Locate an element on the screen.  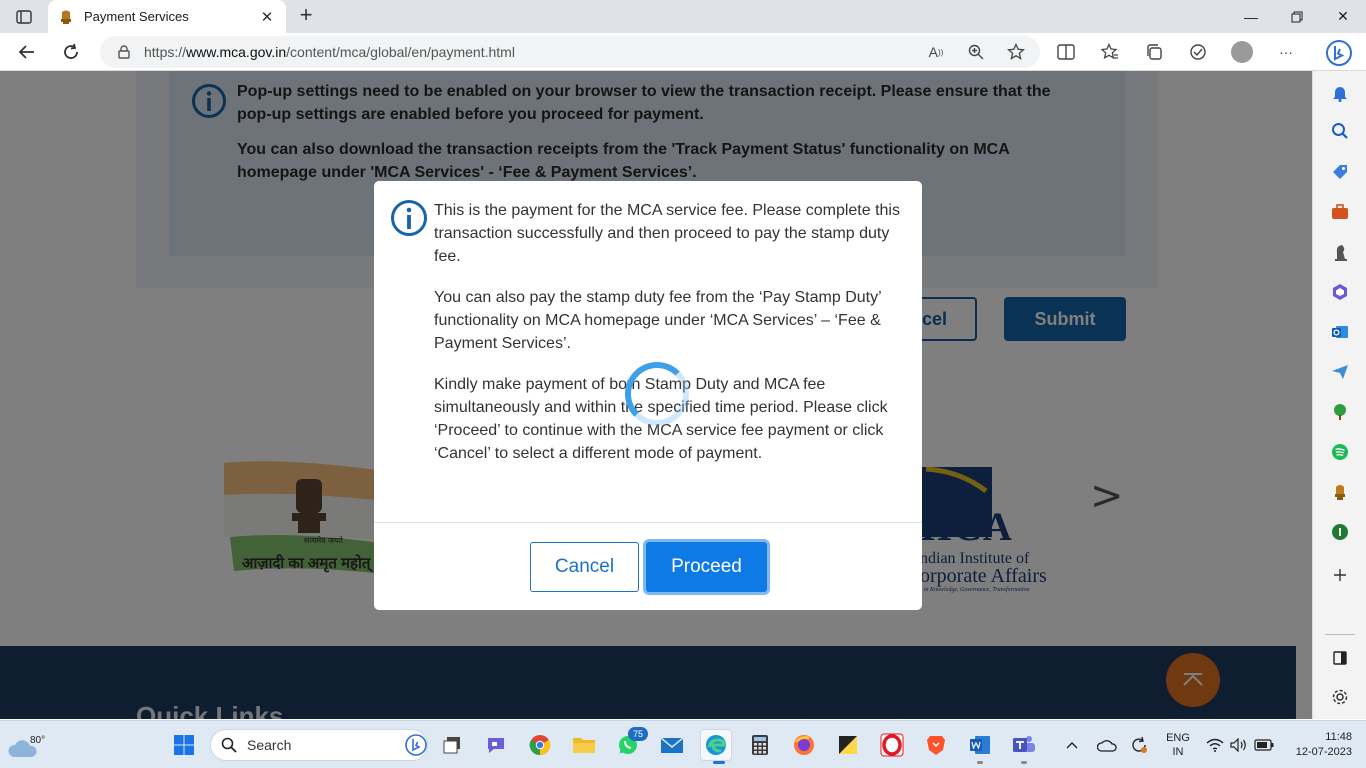
loading-spinner-icon is located at coordinates (657, 394).